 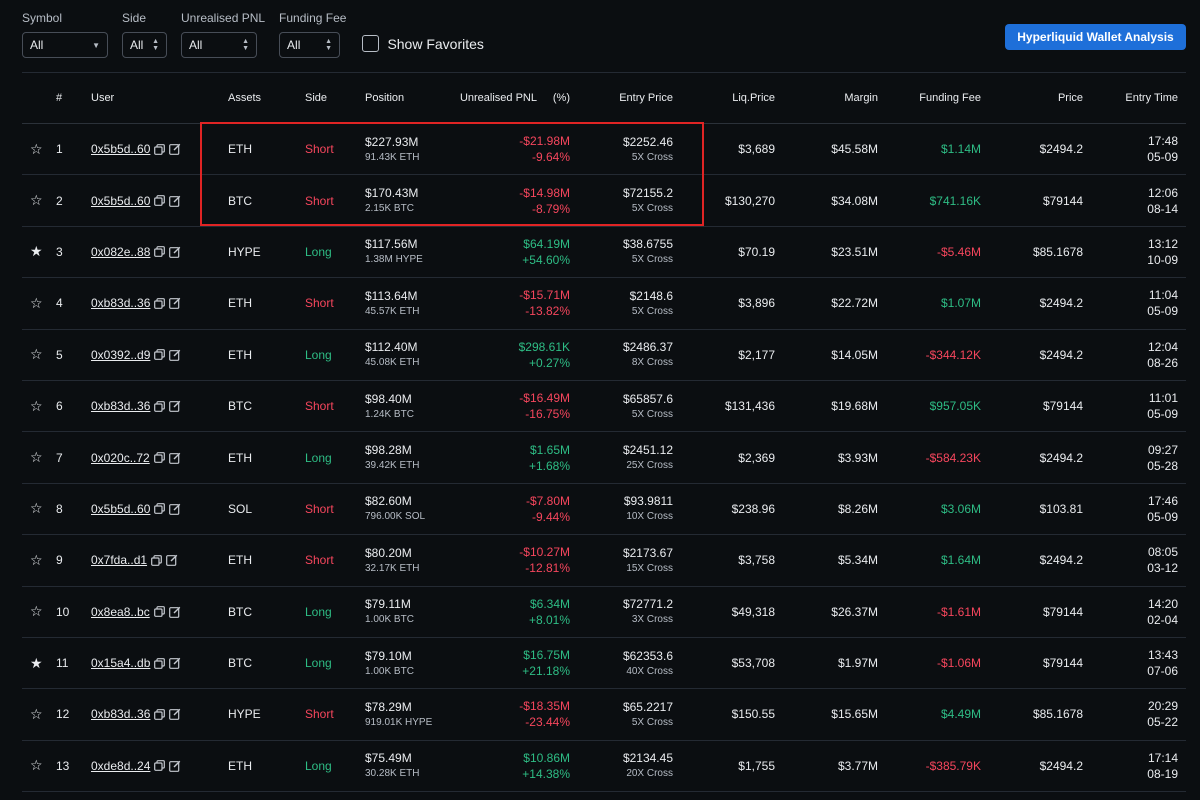 I want to click on wallet-analysis-button: Hyperliquid Wallet Analysis, so click(x=1095, y=37).